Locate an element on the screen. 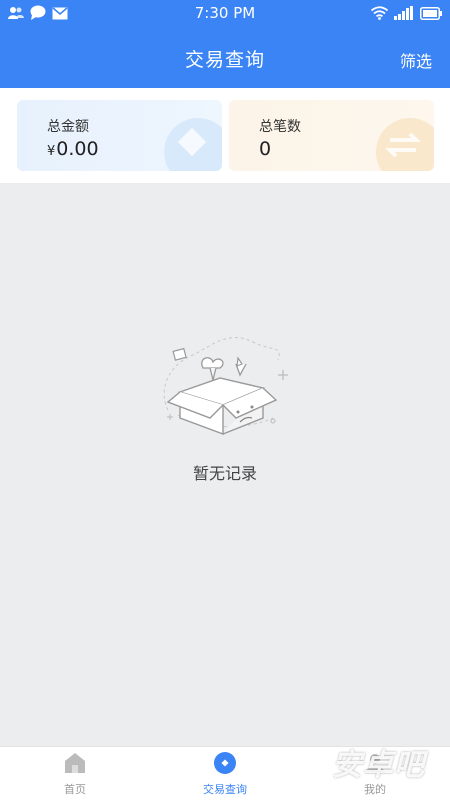 The image size is (450, 800). total-amount-value: ¥0.00 is located at coordinates (73, 149).